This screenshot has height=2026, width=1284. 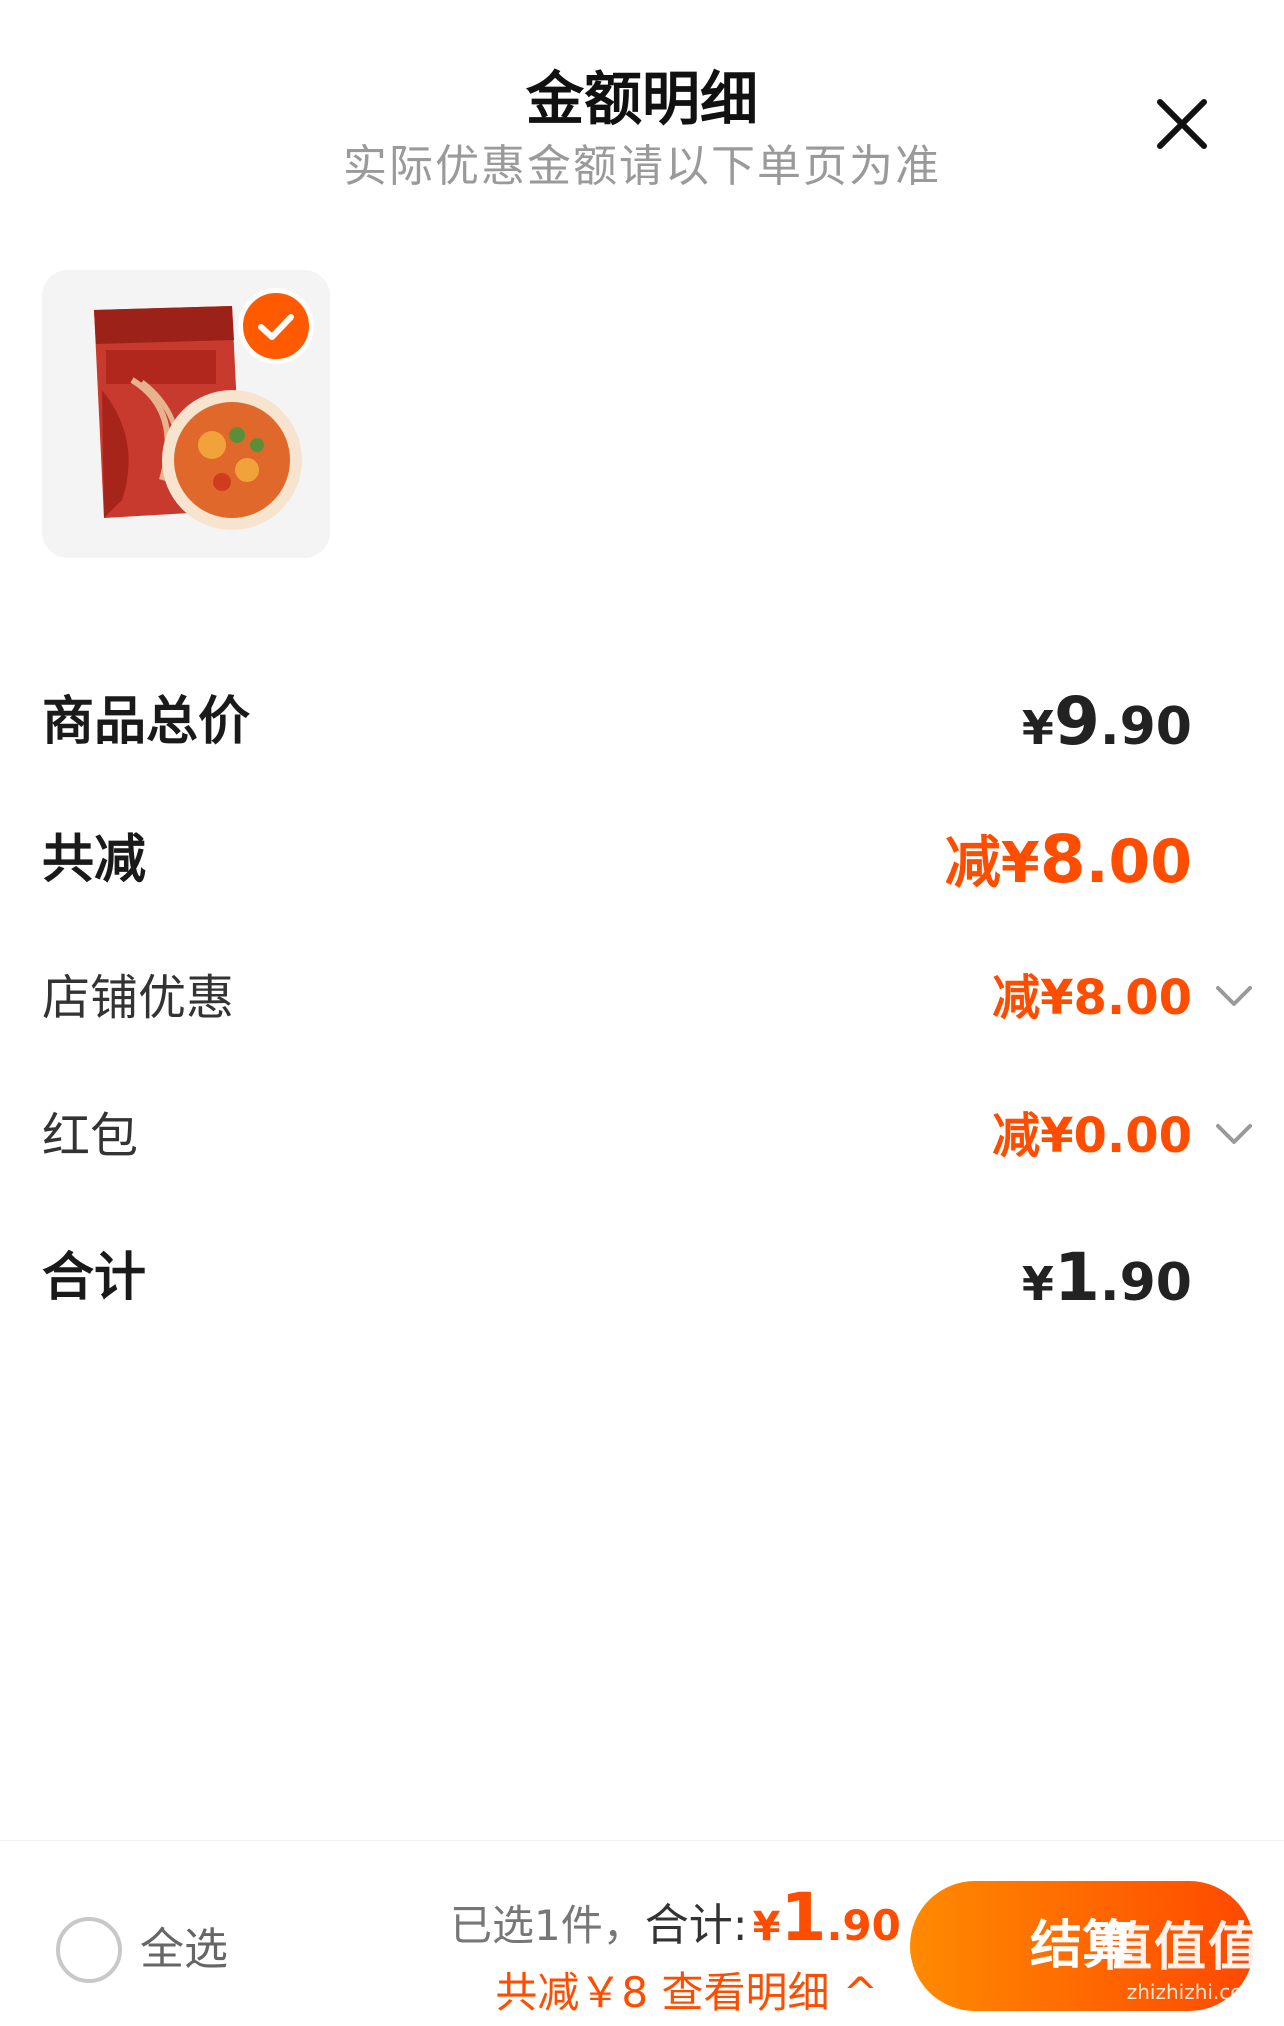 What do you see at coordinates (642, 1278) in the screenshot?
I see `row-grand-total: 合计 ¥1.90` at bounding box center [642, 1278].